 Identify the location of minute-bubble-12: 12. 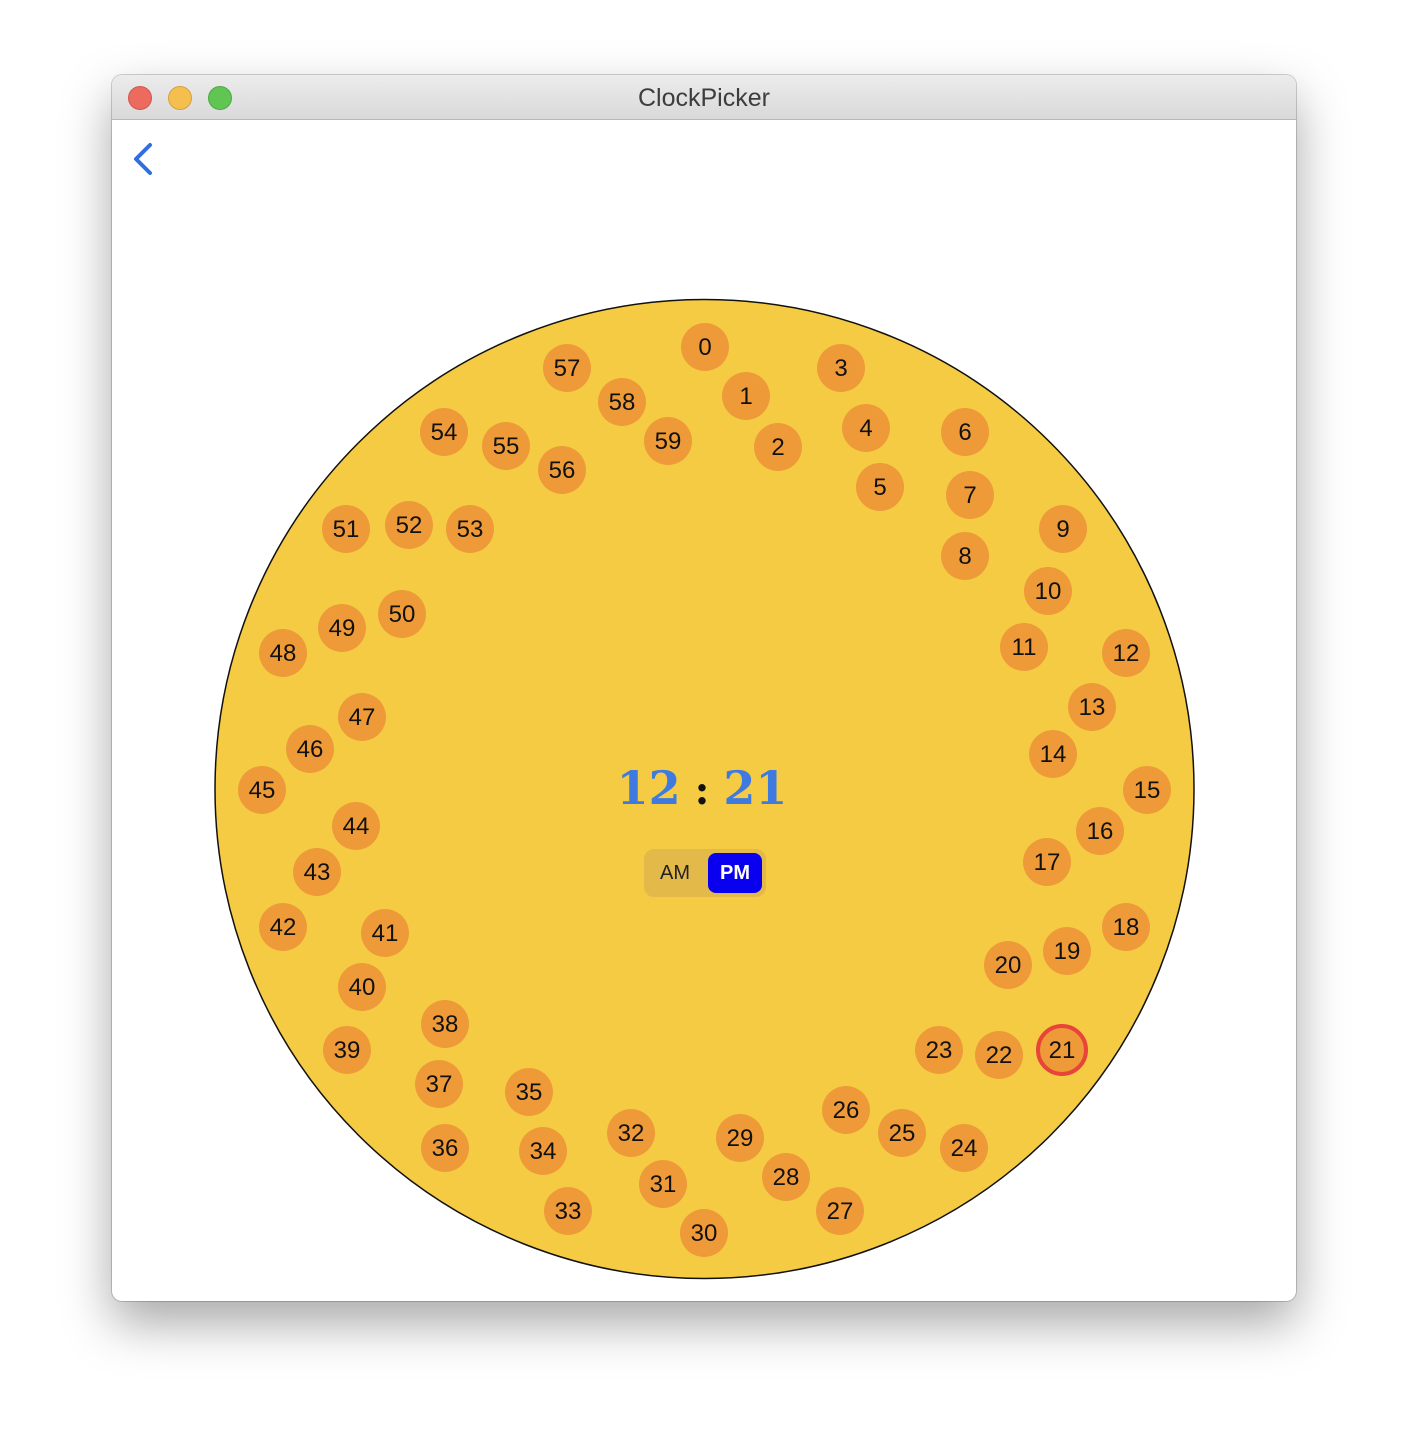
(1126, 653).